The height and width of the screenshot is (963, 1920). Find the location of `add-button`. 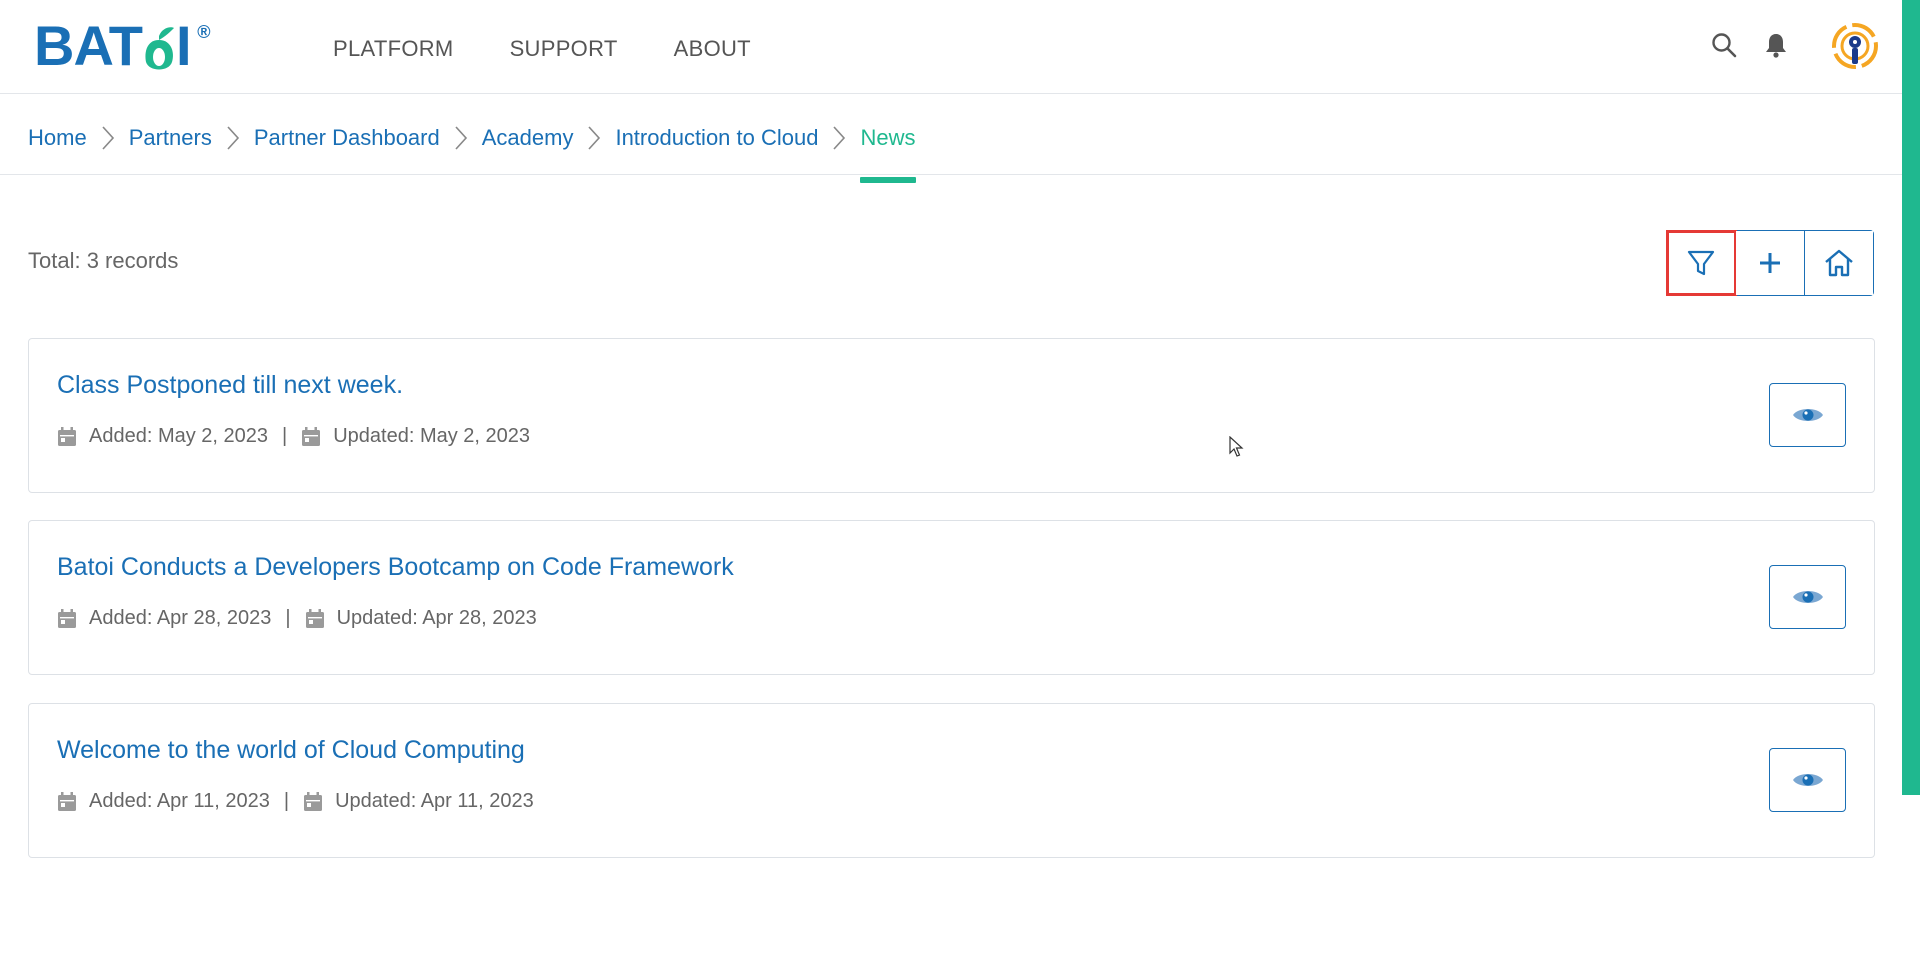

add-button is located at coordinates (1770, 263).